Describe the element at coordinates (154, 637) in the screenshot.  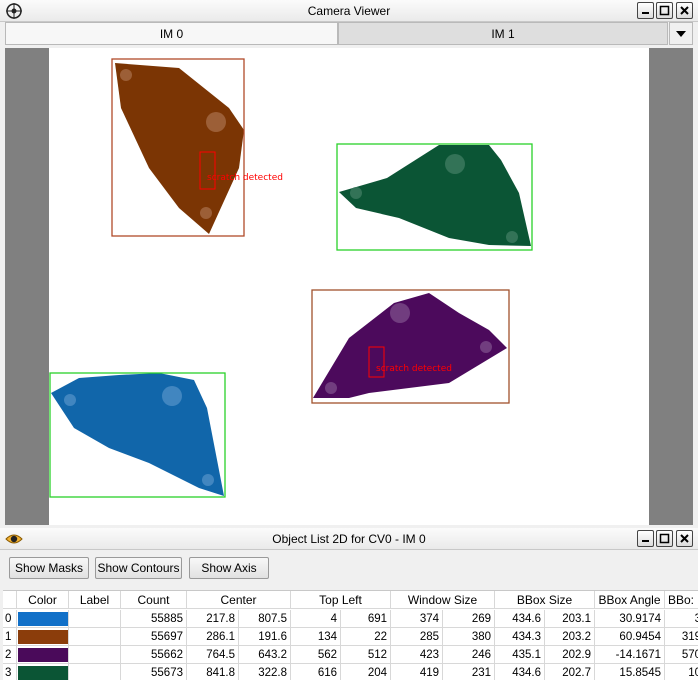
I see `count-cell: 55697` at that location.